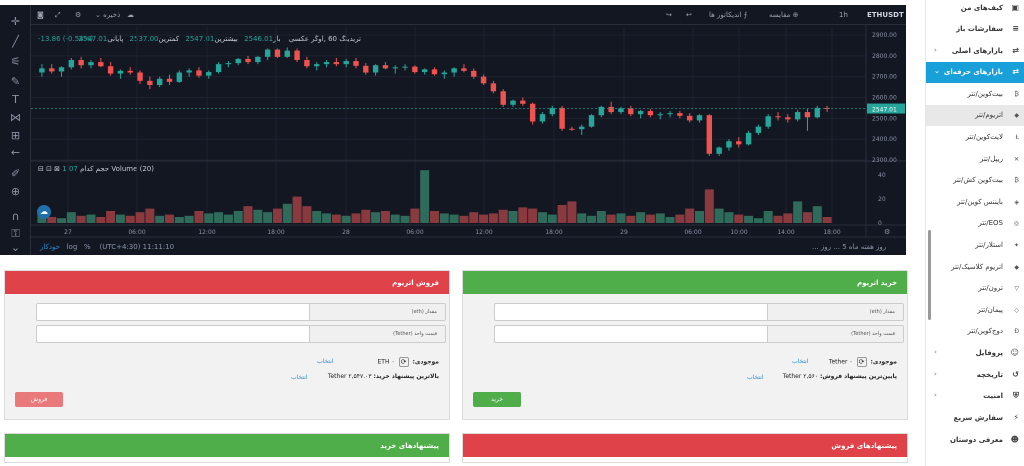 This screenshot has width=1024, height=466. What do you see at coordinates (685, 448) in the screenshot?
I see `sell-offers-panel: پیشنهادهای فروش` at bounding box center [685, 448].